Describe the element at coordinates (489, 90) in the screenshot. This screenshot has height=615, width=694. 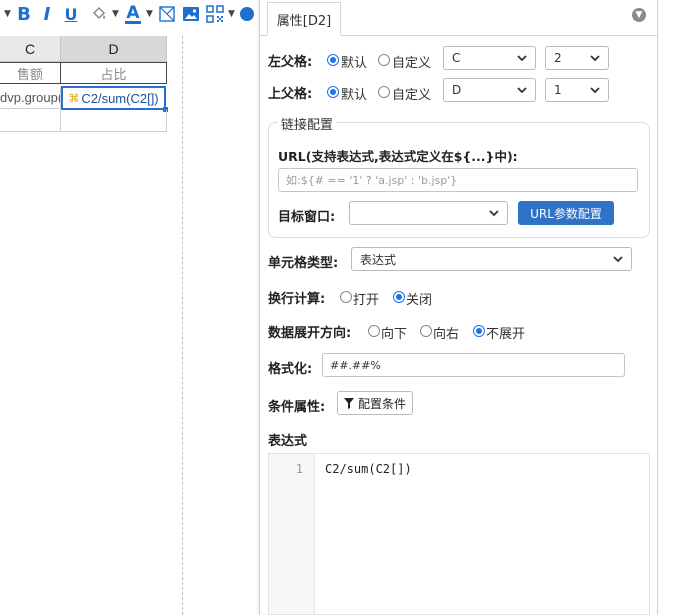
I see `top-parent-column-select: D` at that location.